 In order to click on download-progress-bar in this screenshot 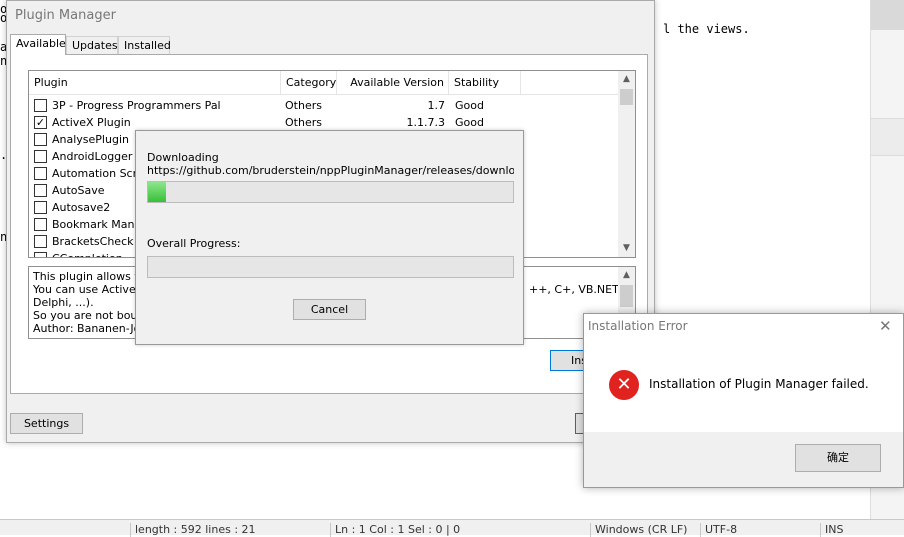, I will do `click(330, 192)`.